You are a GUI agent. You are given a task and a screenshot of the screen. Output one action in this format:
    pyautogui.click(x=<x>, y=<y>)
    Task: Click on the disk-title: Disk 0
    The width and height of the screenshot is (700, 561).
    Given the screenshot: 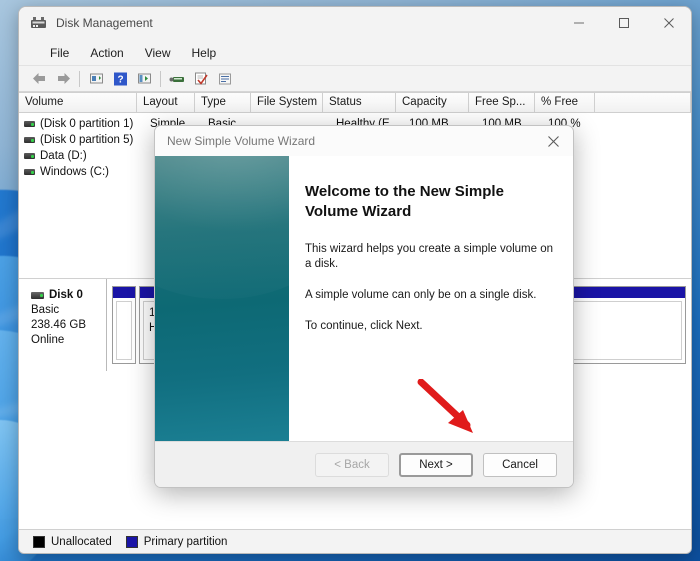 What is the action you would take?
    pyautogui.click(x=68, y=295)
    